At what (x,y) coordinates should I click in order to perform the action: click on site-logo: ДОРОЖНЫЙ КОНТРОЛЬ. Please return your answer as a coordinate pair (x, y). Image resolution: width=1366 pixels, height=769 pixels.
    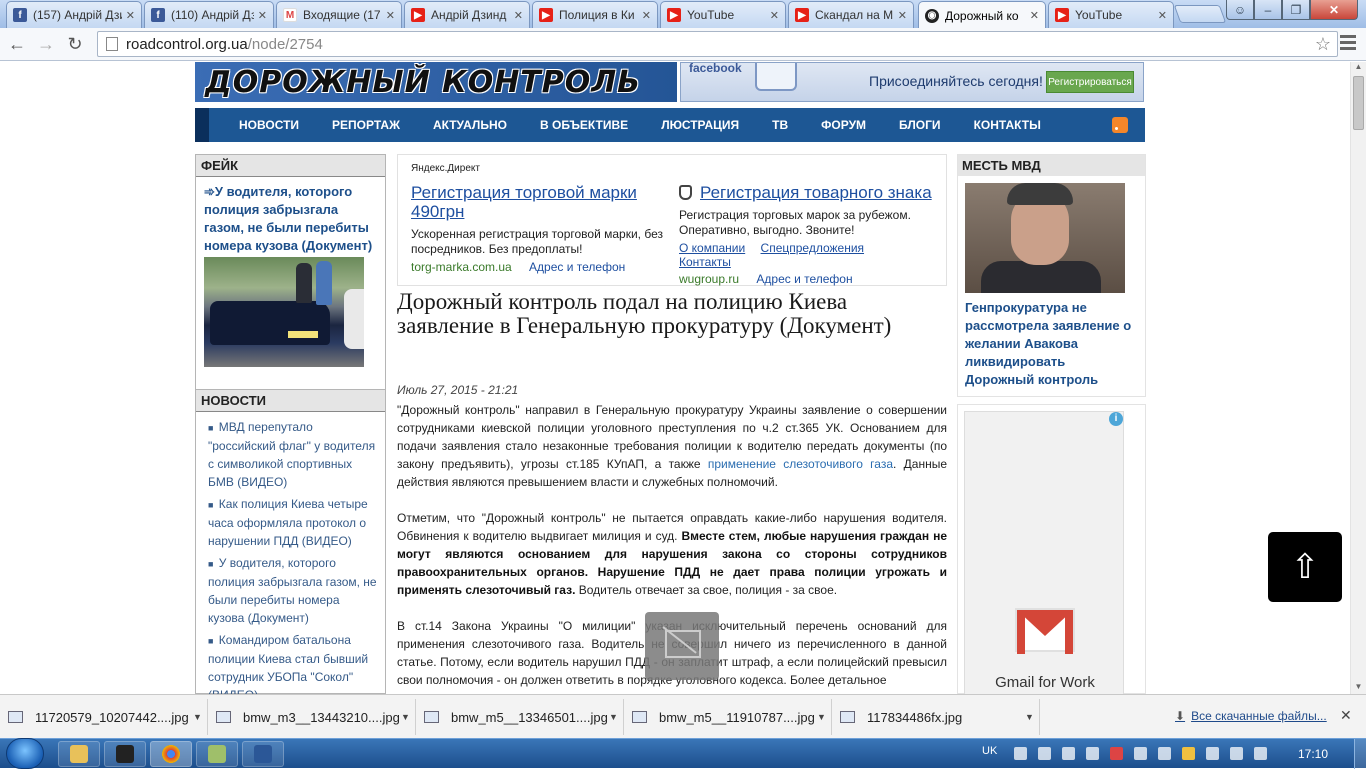
    Looking at the image, I should click on (436, 82).